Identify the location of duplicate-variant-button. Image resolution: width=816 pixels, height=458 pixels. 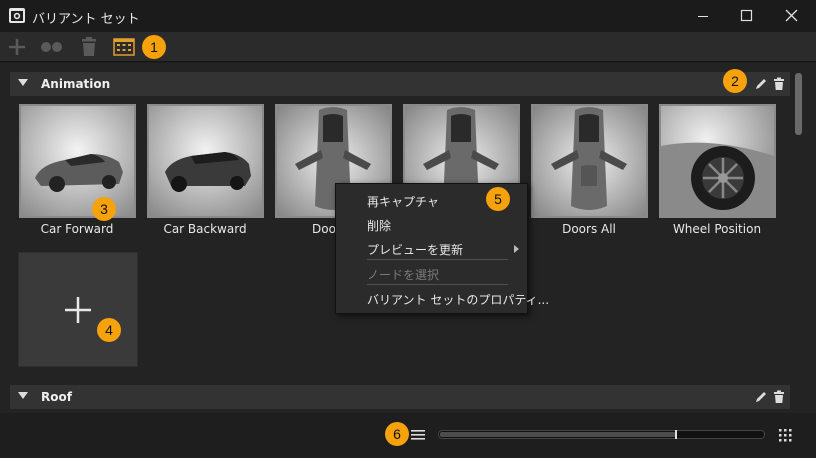
(52, 47).